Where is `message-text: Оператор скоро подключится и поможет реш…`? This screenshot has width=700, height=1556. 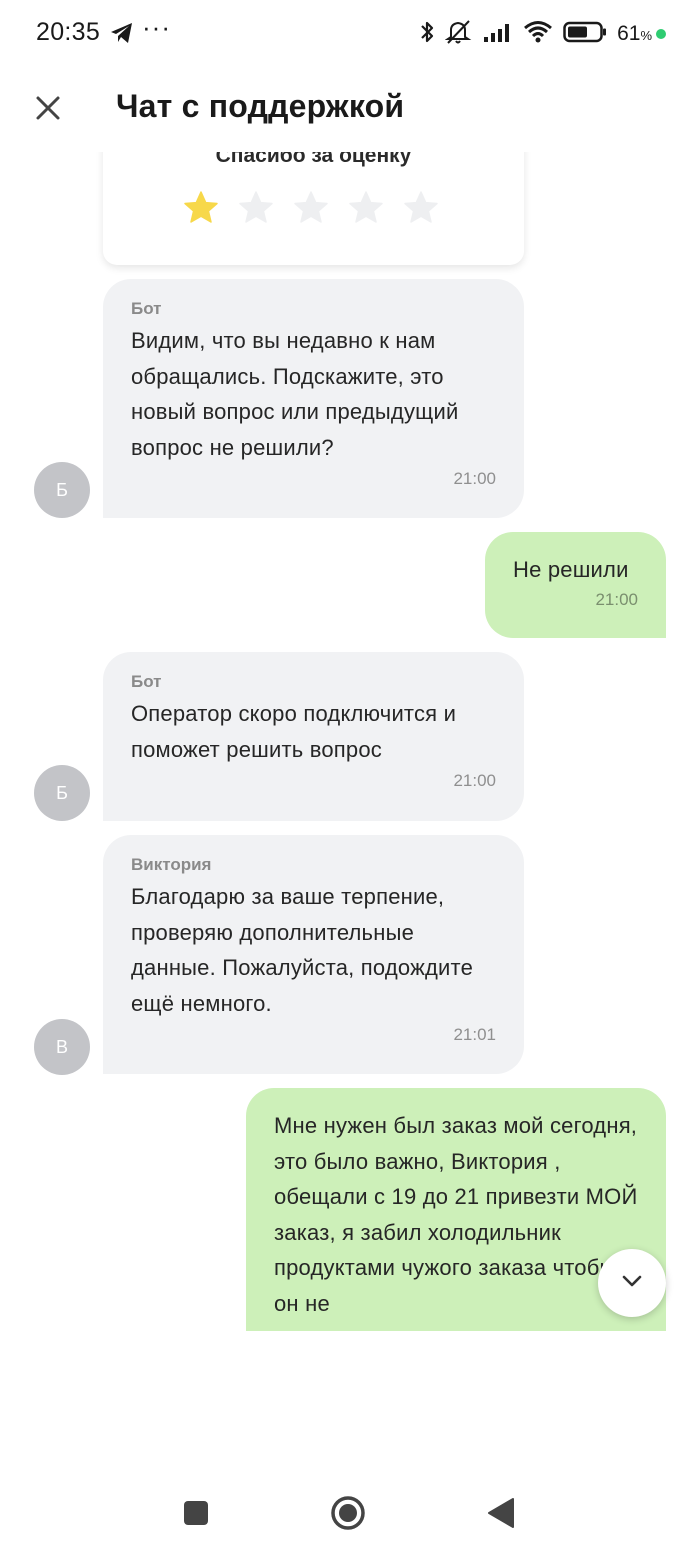
message-text: Оператор скоро подключится и поможет реш… is located at coordinates (294, 731).